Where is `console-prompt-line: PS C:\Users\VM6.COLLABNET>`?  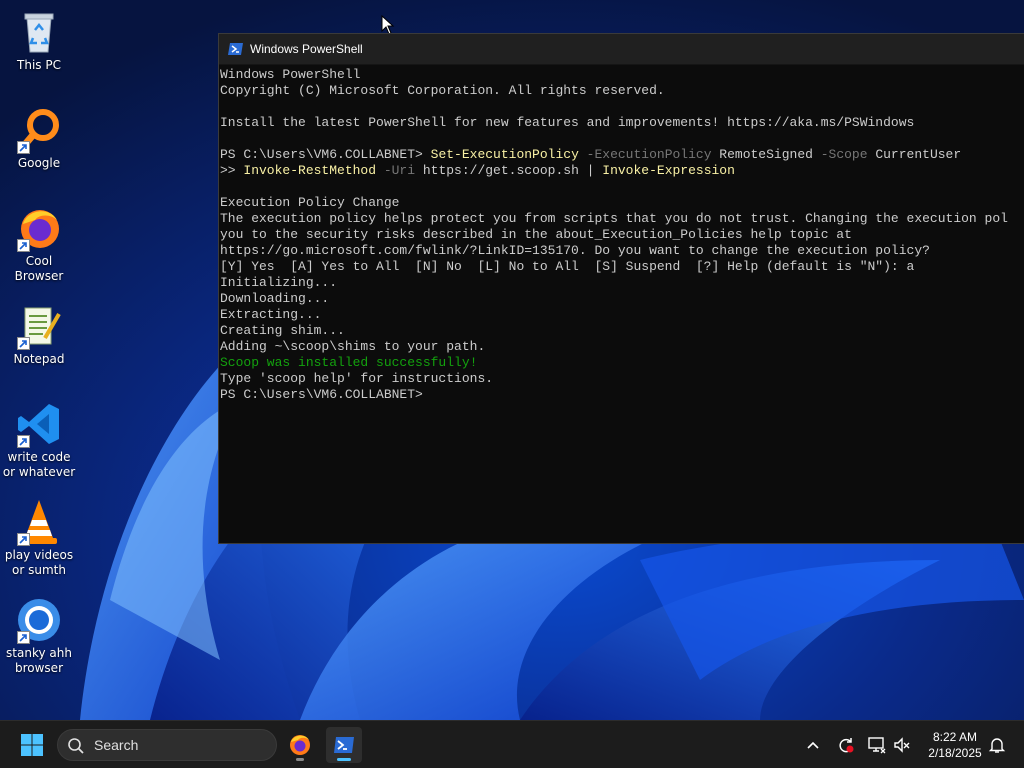
console-prompt-line: PS C:\Users\VM6.COLLABNET> is located at coordinates (622, 395).